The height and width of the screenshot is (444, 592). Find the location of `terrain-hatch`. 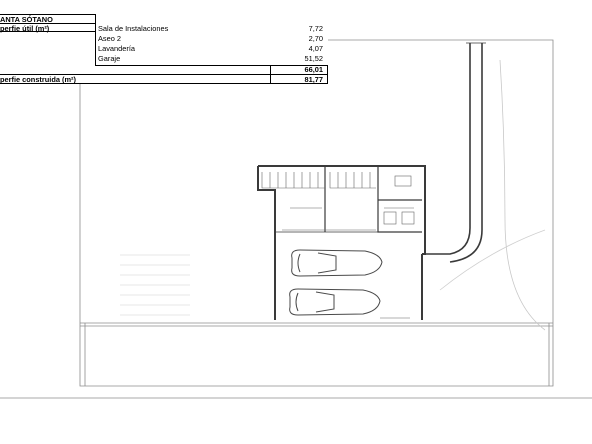

terrain-hatch is located at coordinates (155, 285).